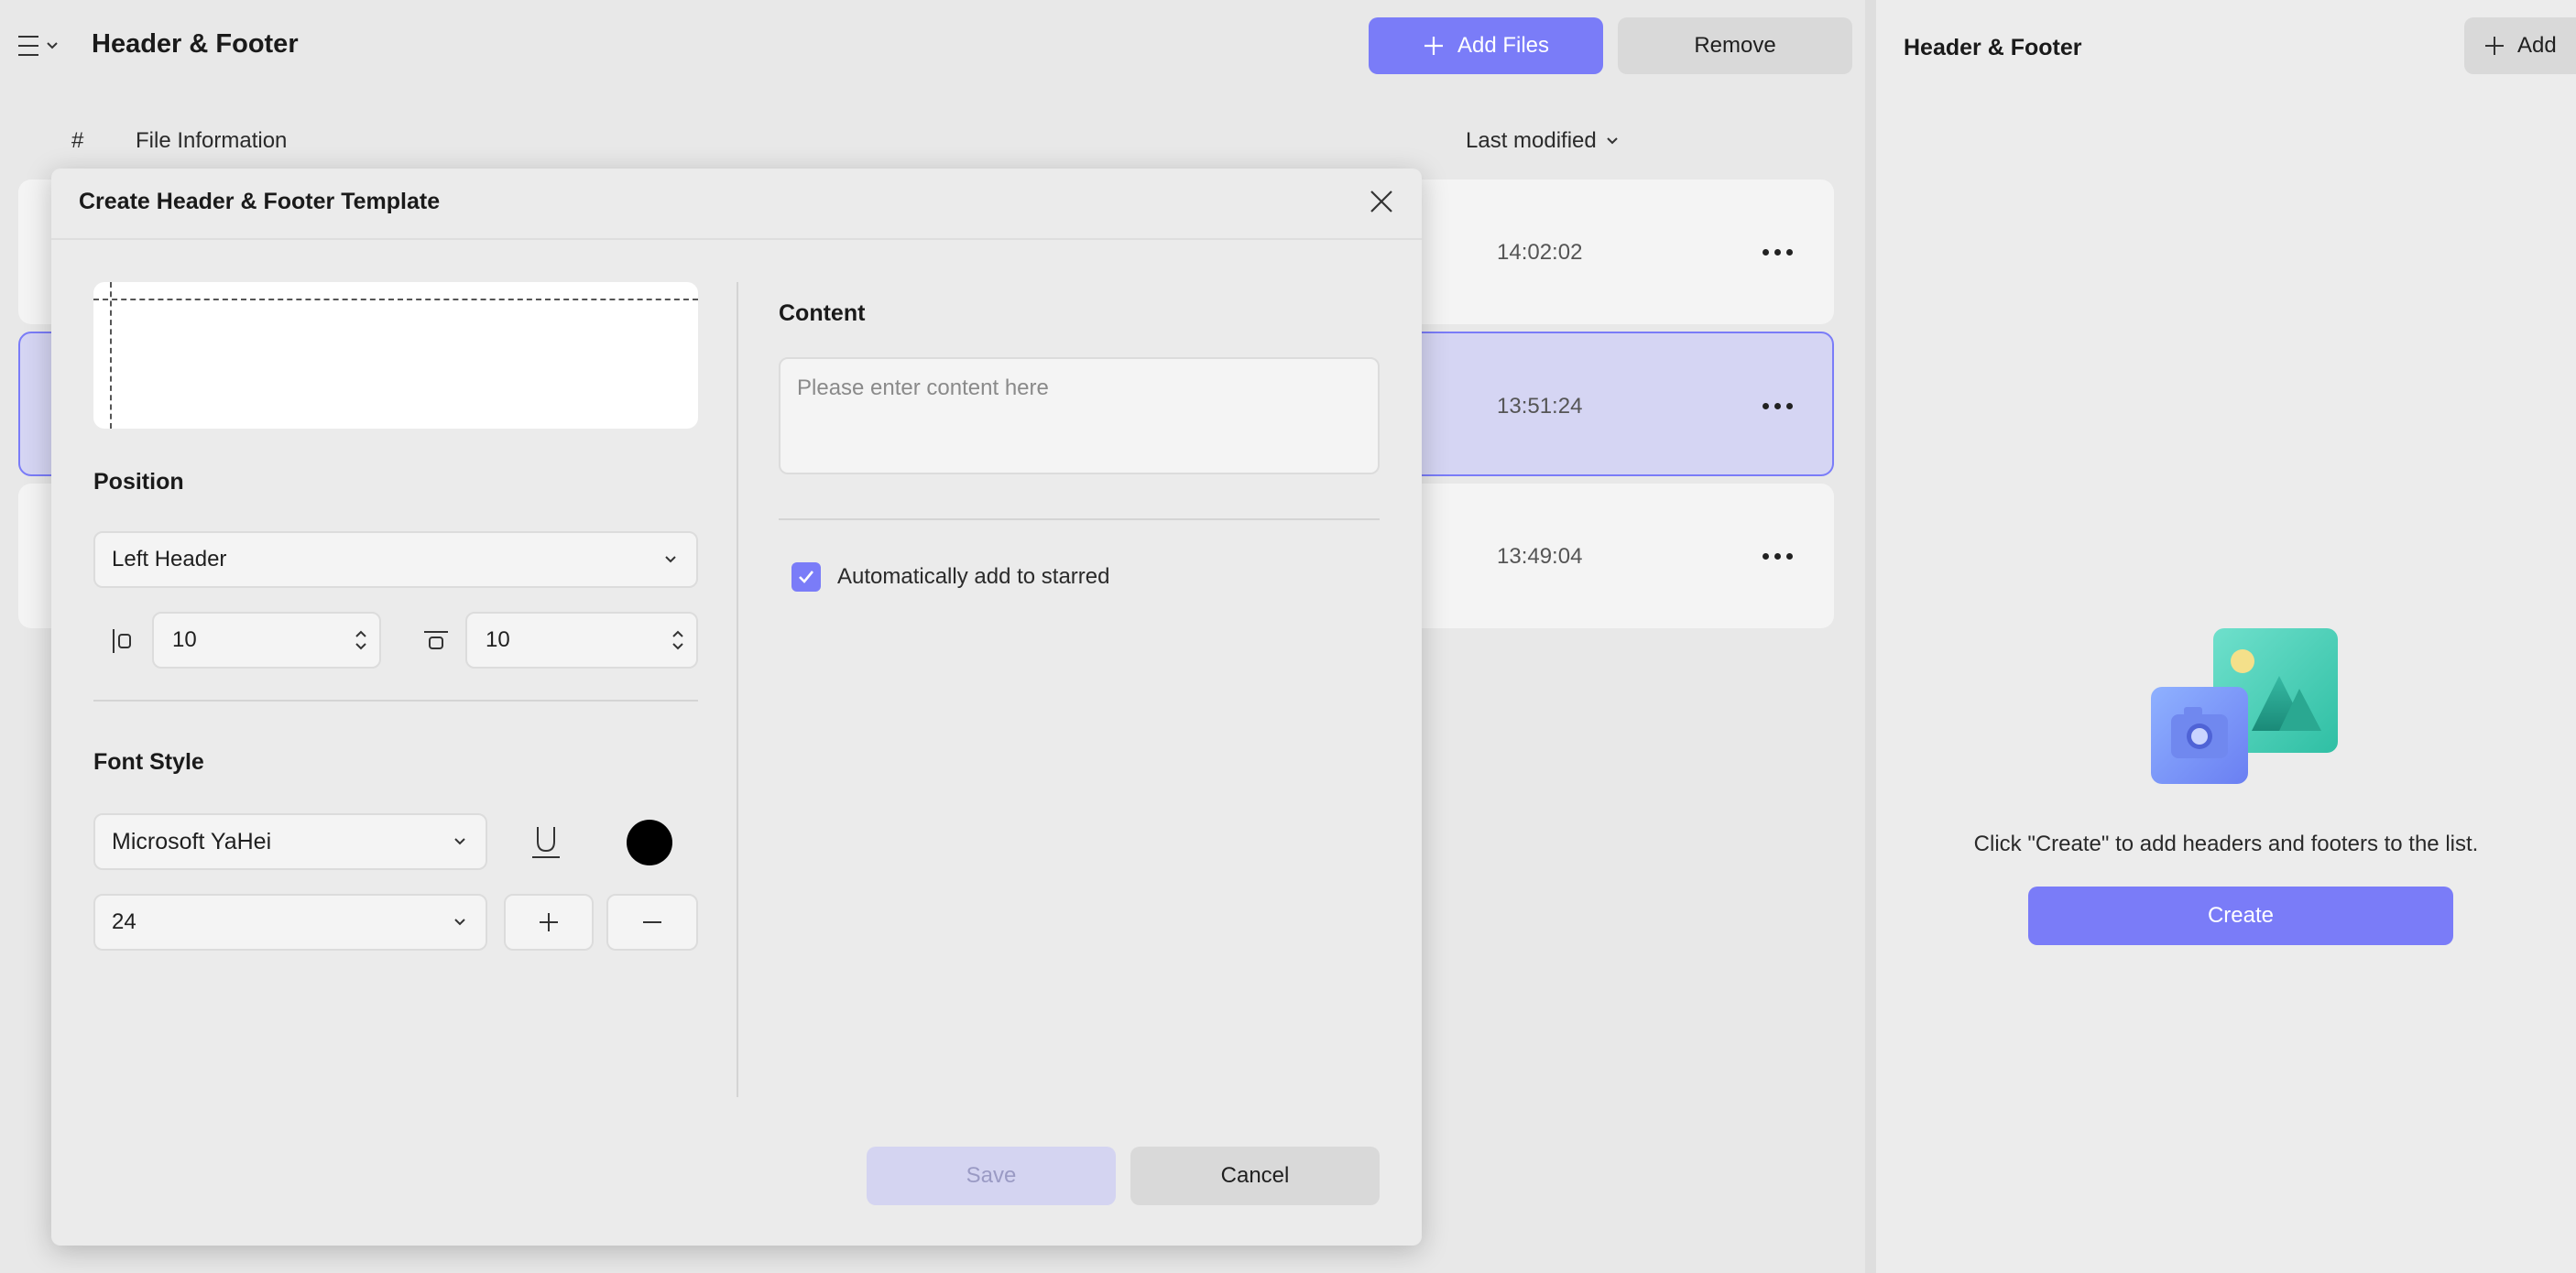 The image size is (2576, 1273). I want to click on column-last-modified: Last modified, so click(1542, 141).